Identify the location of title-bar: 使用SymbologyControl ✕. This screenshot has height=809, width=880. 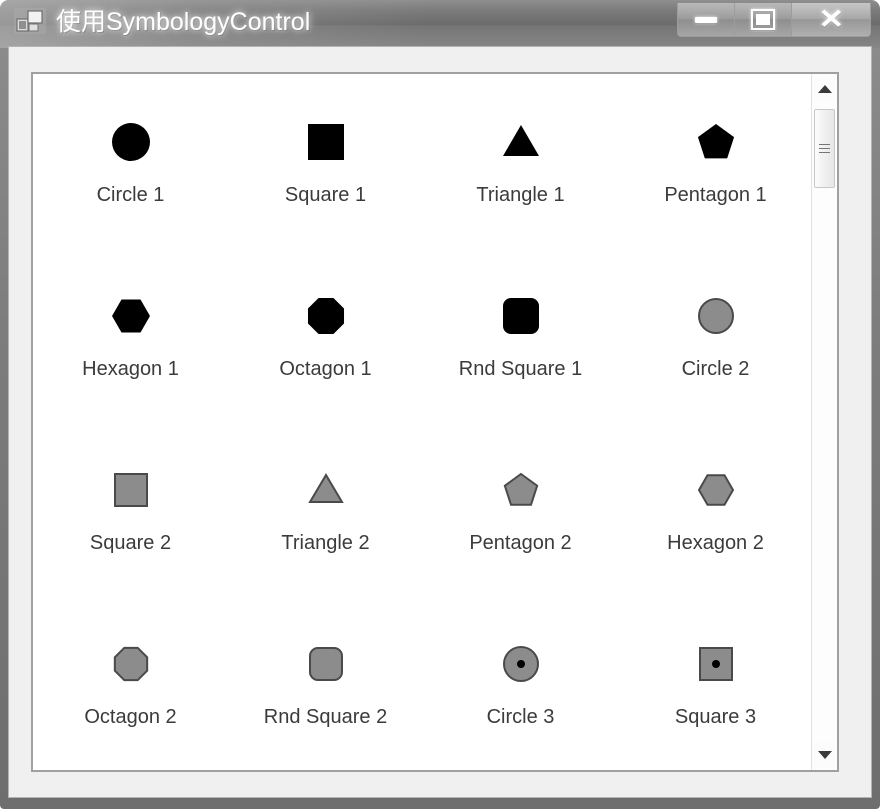
(440, 24).